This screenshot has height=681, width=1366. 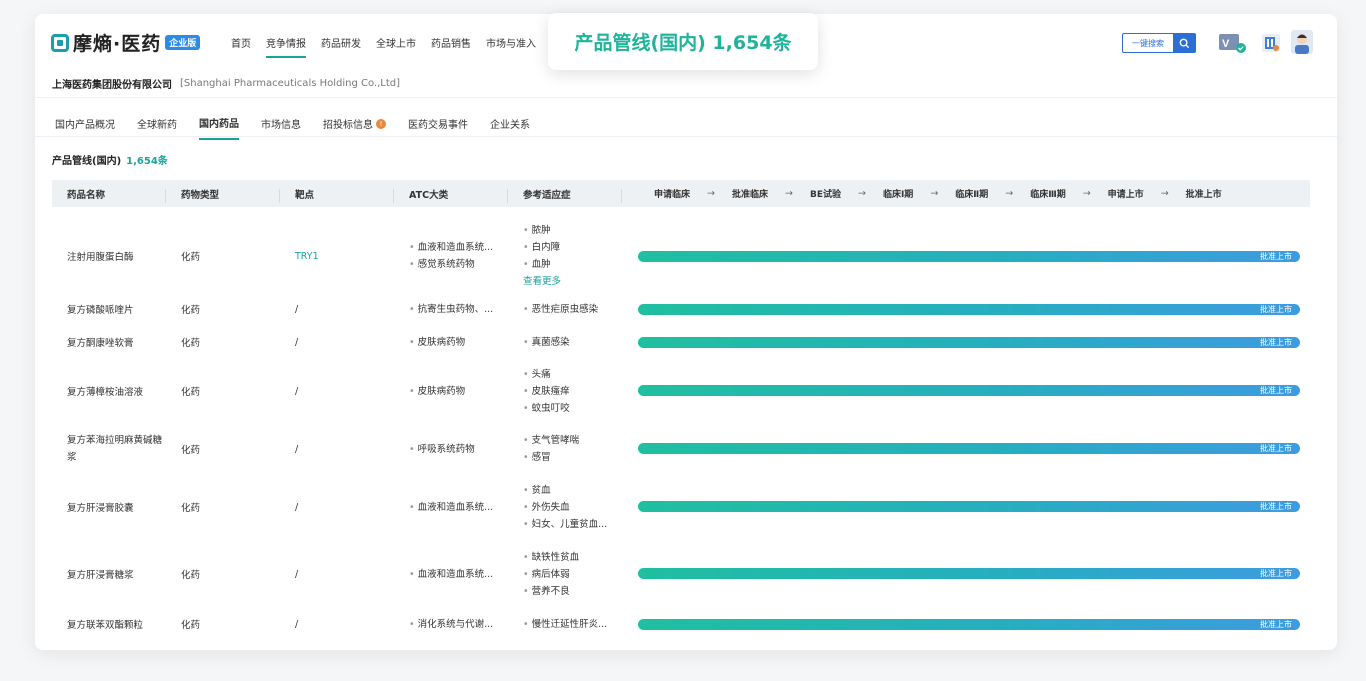 I want to click on table-row: 复方苯海拉明麻黄碱糖浆 化药 / 呼吸系统药物 支气管哮喘 感冒 批准上市, so click(x=681, y=449).